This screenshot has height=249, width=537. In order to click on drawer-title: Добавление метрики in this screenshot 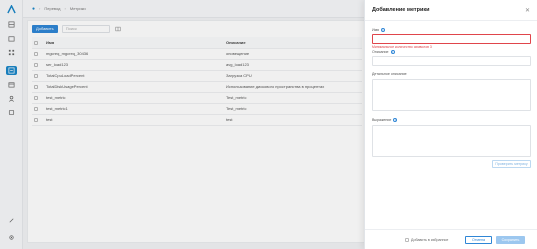, I will do `click(401, 10)`.